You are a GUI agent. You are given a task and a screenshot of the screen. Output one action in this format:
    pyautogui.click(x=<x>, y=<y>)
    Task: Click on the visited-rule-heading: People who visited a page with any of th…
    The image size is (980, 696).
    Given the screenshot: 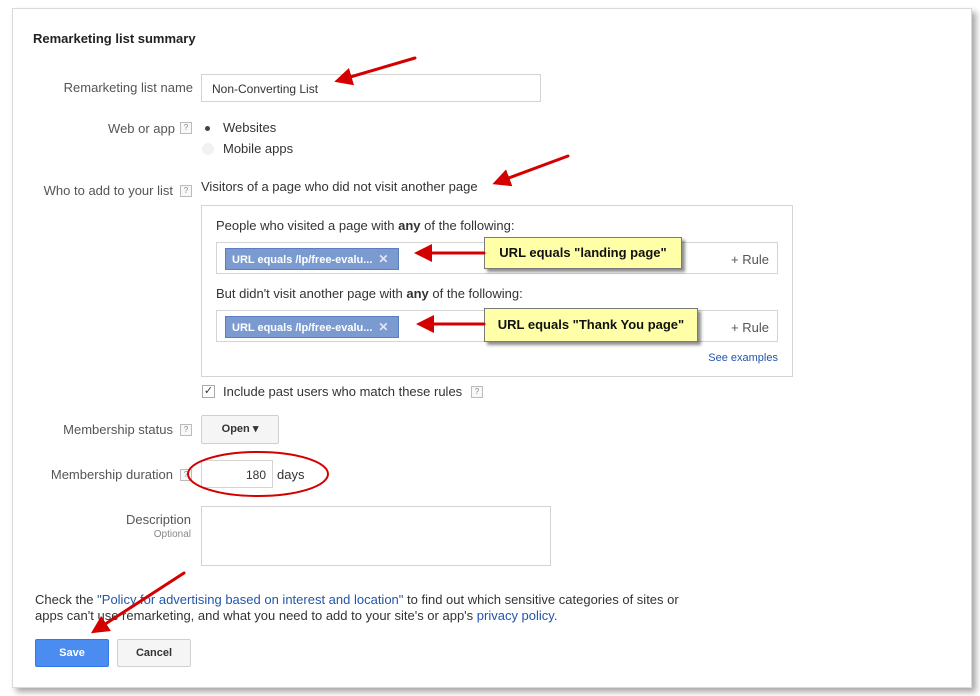 What is the action you would take?
    pyautogui.click(x=365, y=225)
    